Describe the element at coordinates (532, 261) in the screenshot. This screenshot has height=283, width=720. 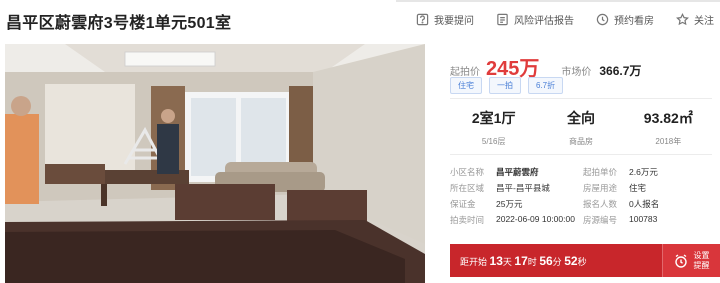
I see `hours-unit: 时` at that location.